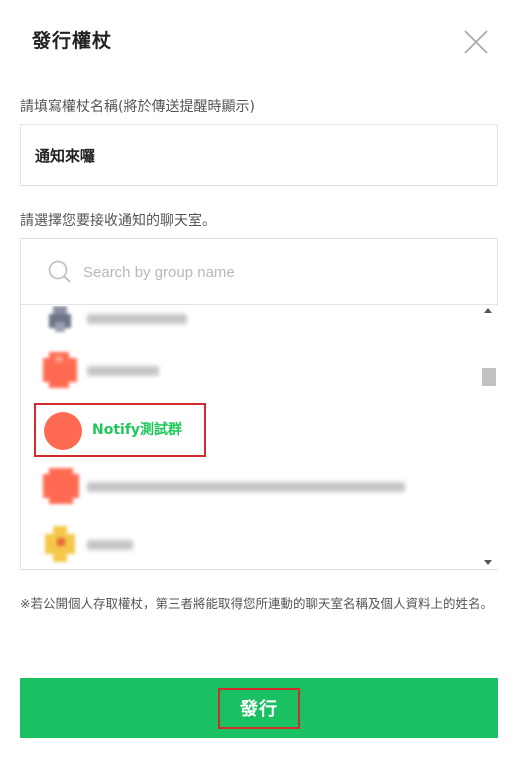 The height and width of the screenshot is (758, 518). What do you see at coordinates (137, 430) in the screenshot?
I see `chat-room-name: Notify測試群` at bounding box center [137, 430].